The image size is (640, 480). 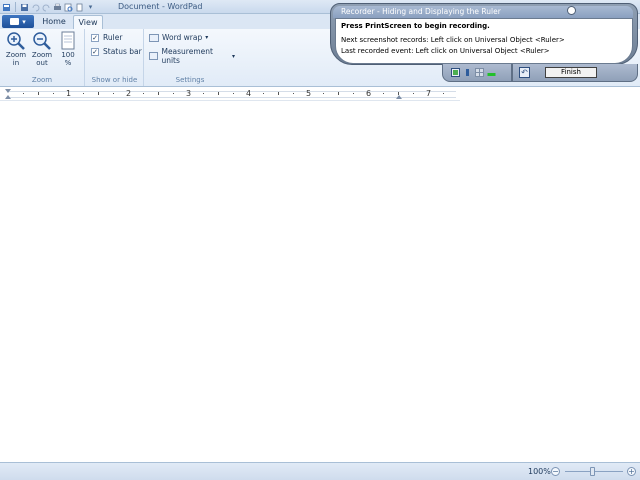 What do you see at coordinates (42, 80) in the screenshot?
I see `zoom-group-label: Zoom` at bounding box center [42, 80].